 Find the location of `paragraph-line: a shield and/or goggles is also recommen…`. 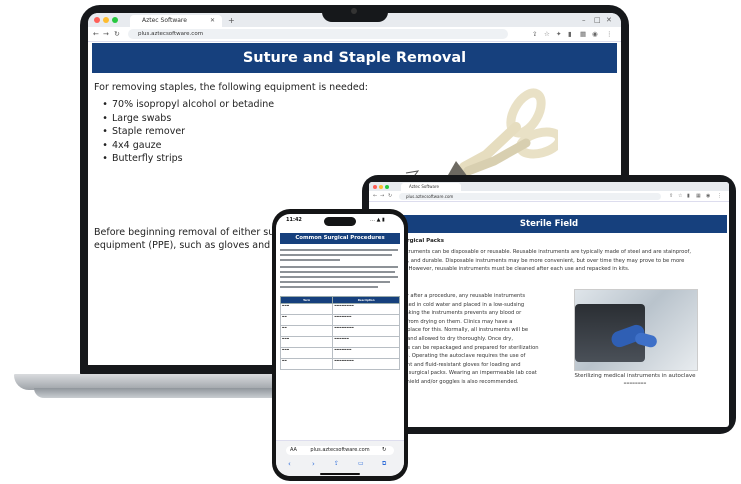

paragraph-line: a shield and/or goggles is also recommen… is located at coordinates (459, 381).